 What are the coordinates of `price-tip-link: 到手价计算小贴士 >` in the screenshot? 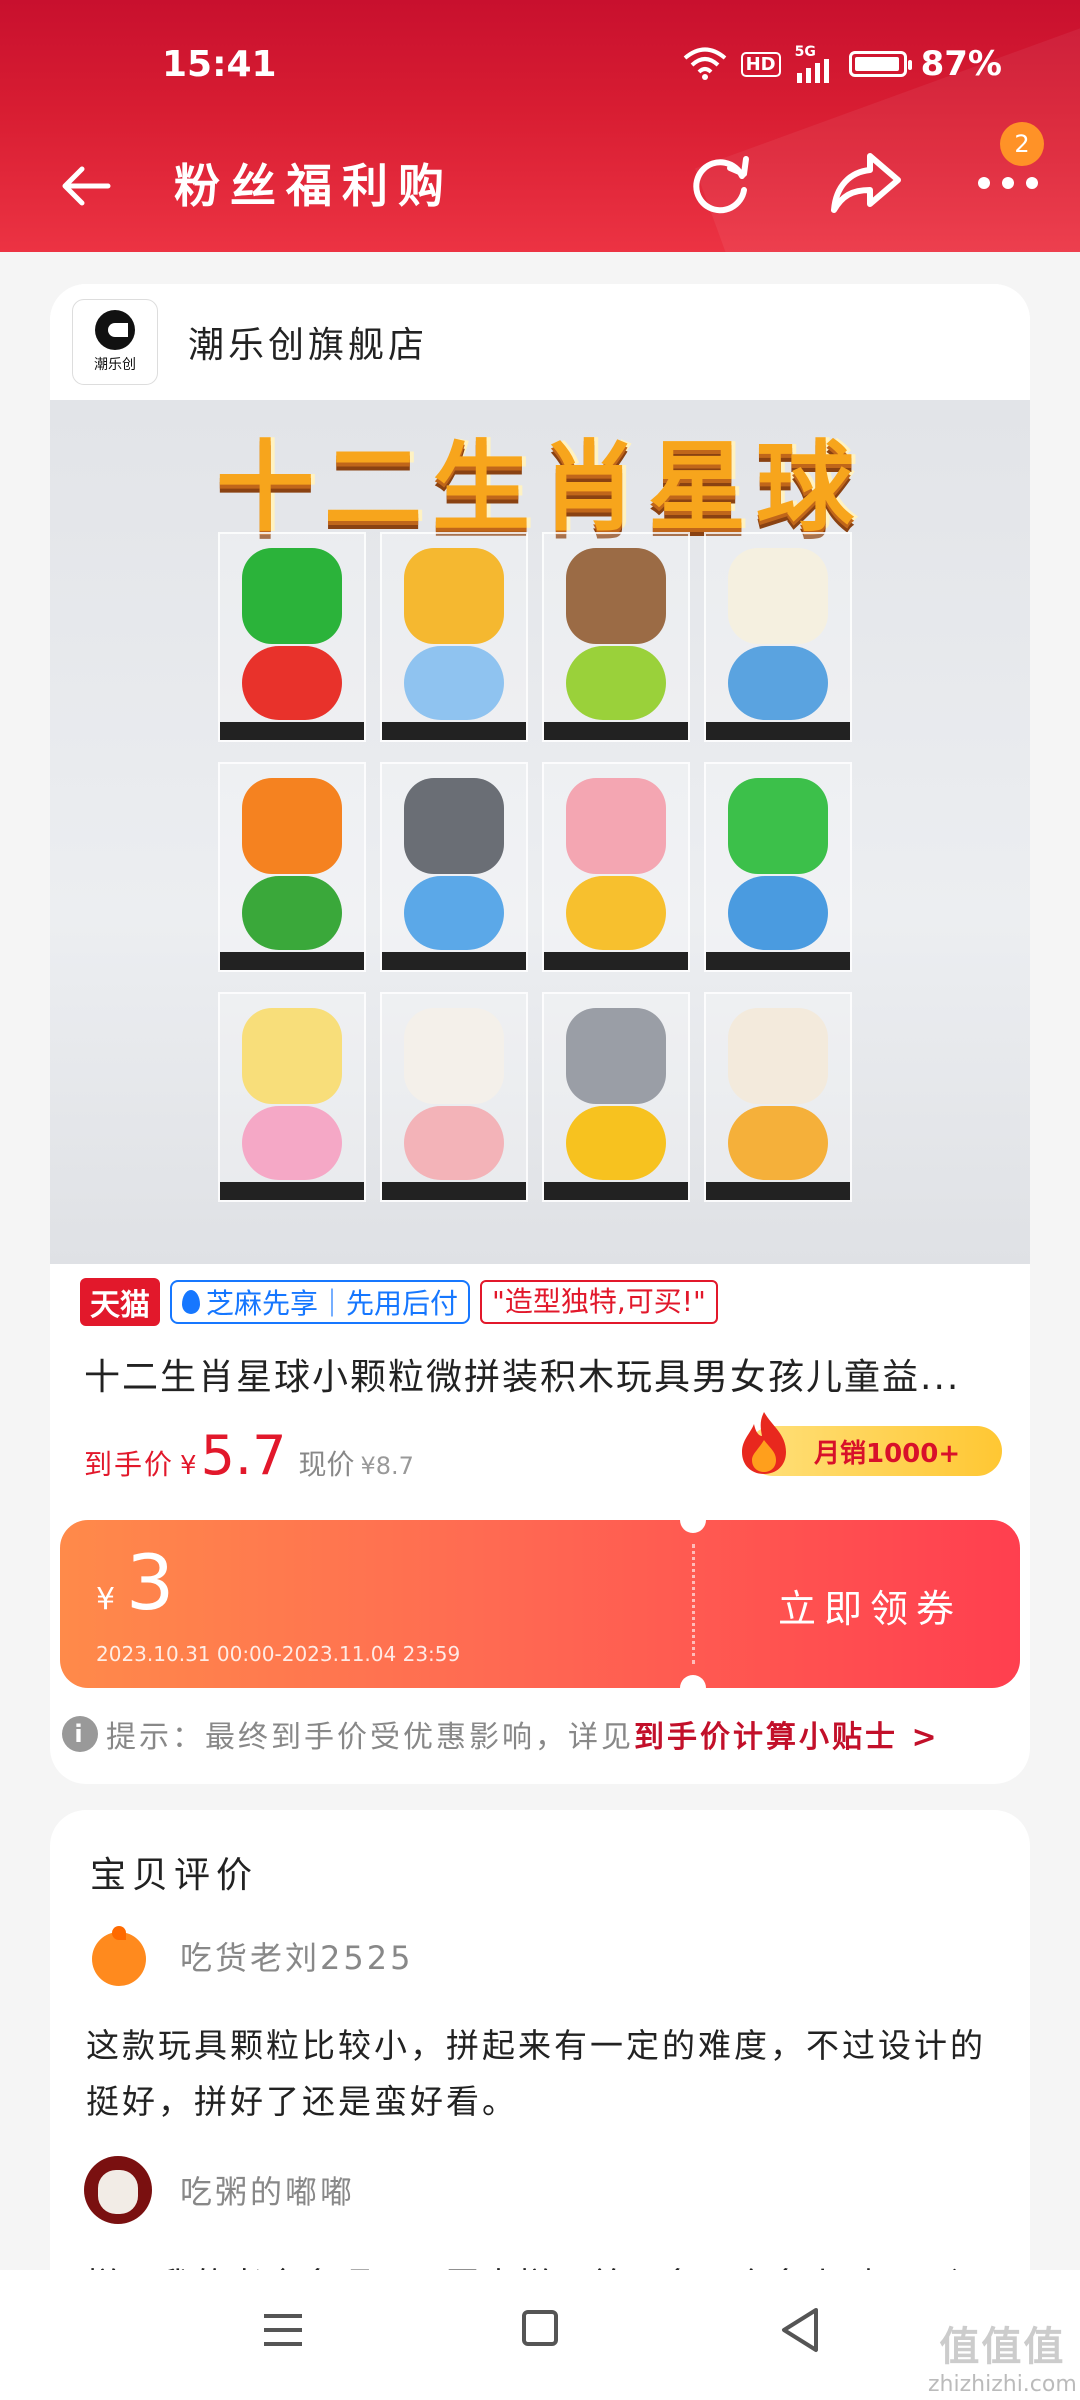 It's located at (787, 1734).